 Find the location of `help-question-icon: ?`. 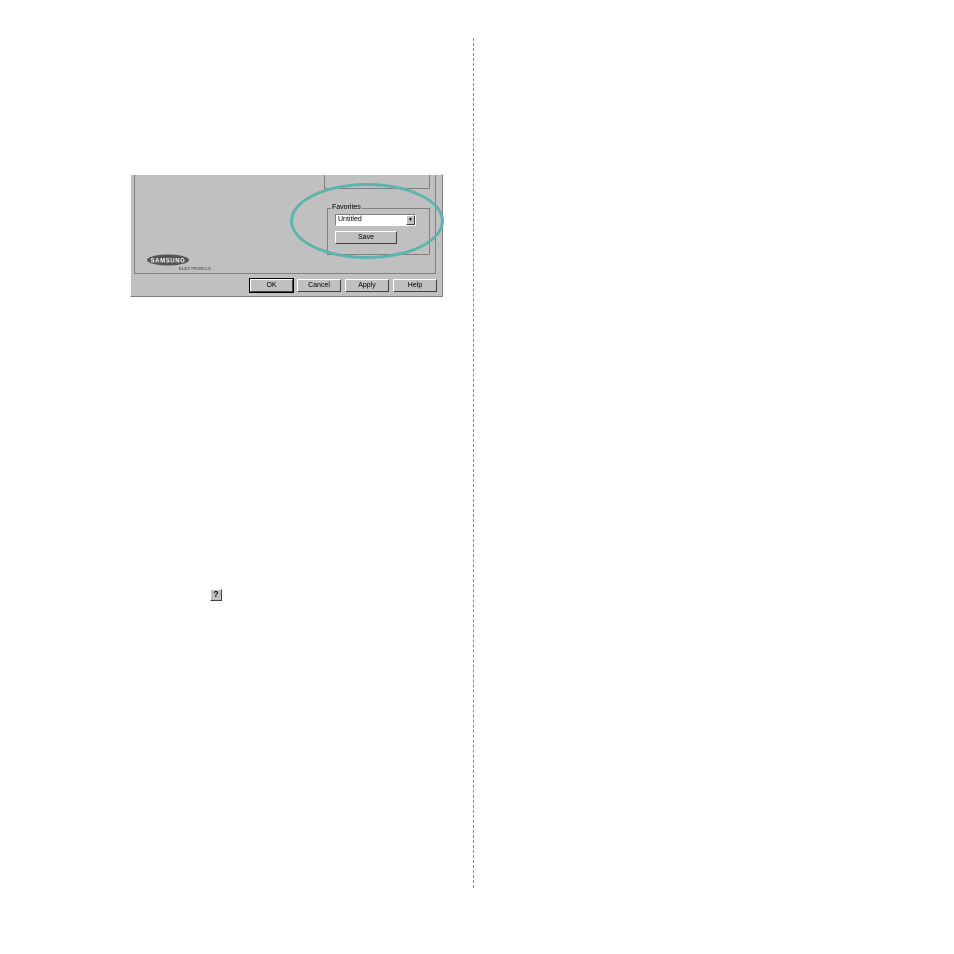

help-question-icon: ? is located at coordinates (216, 595).